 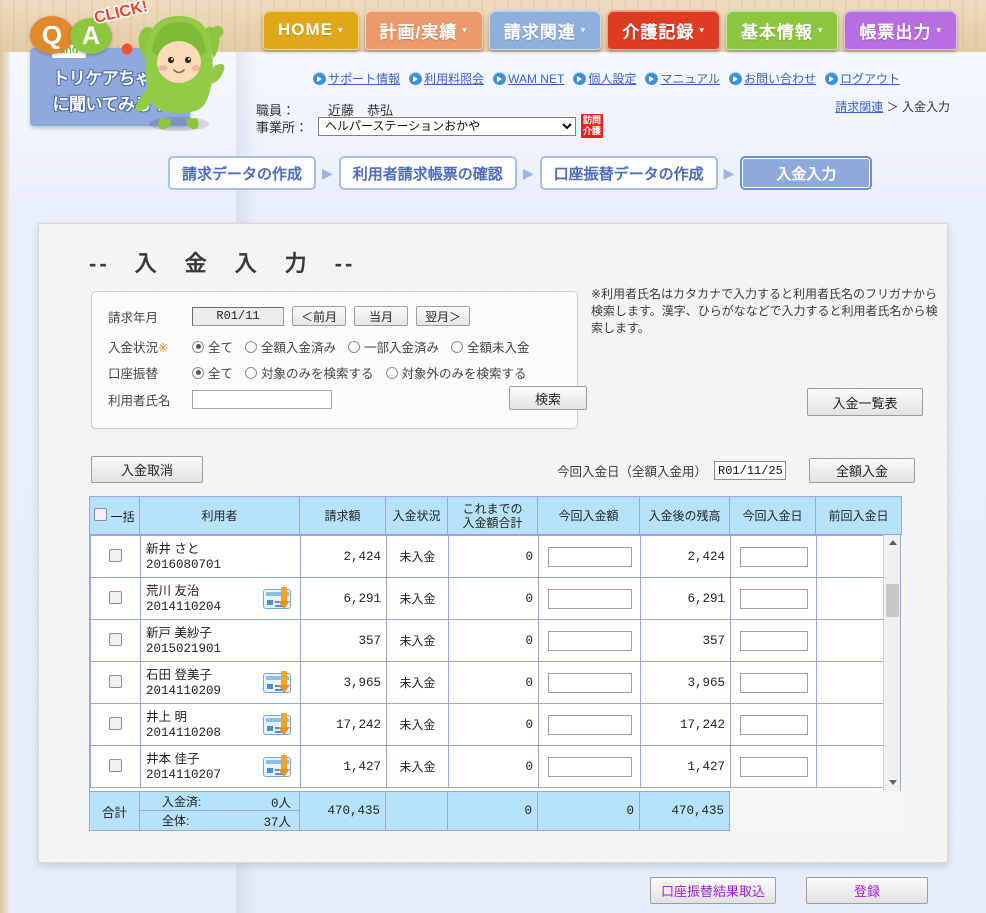 I want to click on bank-transfer-radio-group: 全て 対象のみを検索する 対象外のみを検索する, so click(x=365, y=372).